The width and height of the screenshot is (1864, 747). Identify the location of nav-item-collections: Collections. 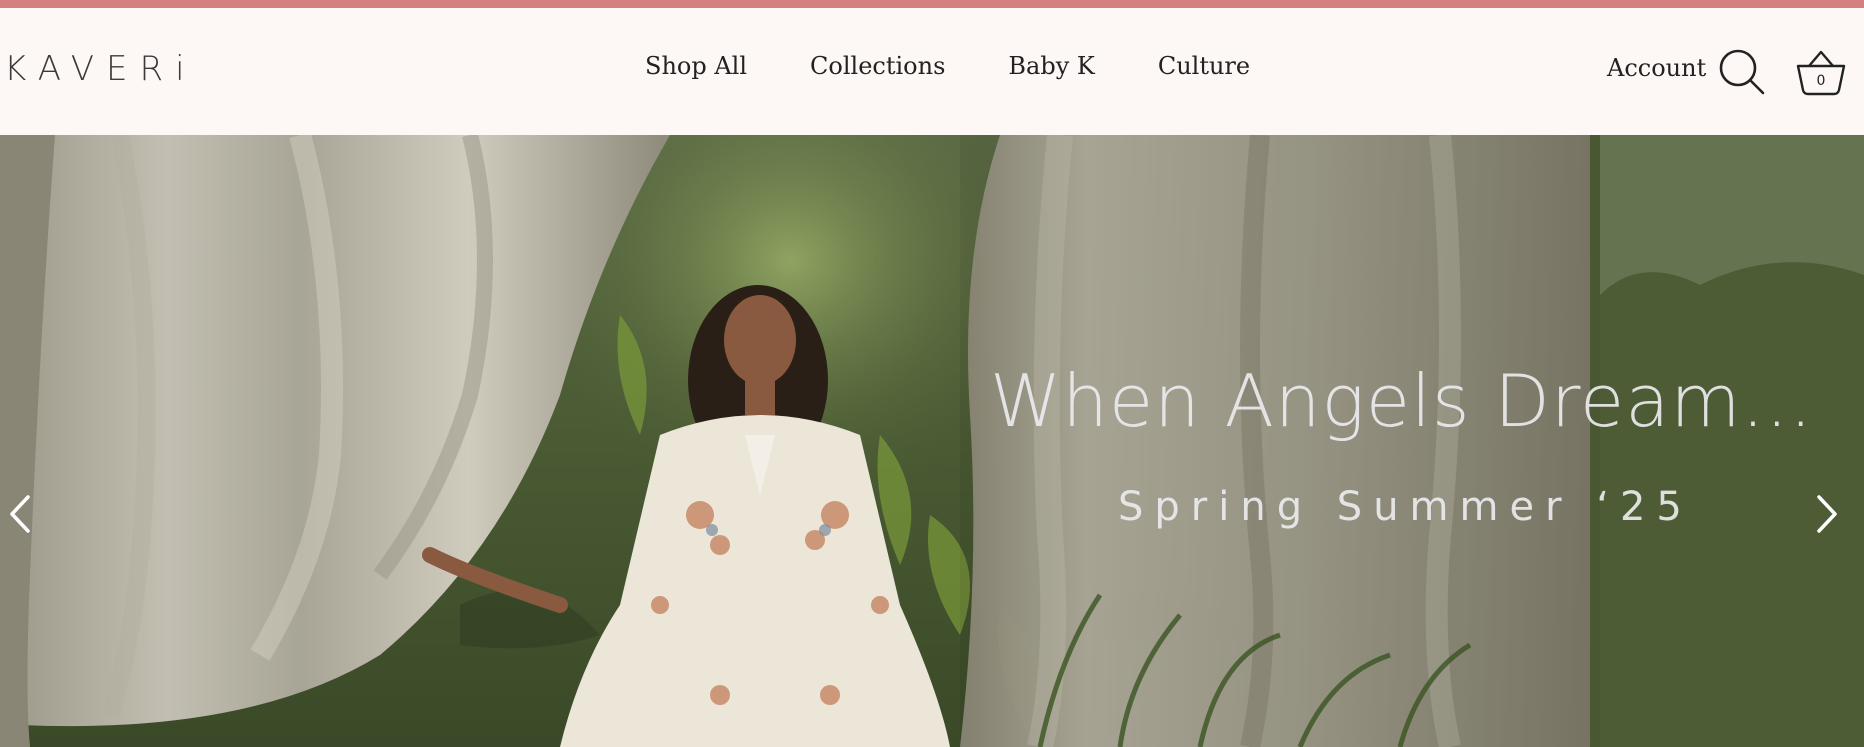
(877, 66).